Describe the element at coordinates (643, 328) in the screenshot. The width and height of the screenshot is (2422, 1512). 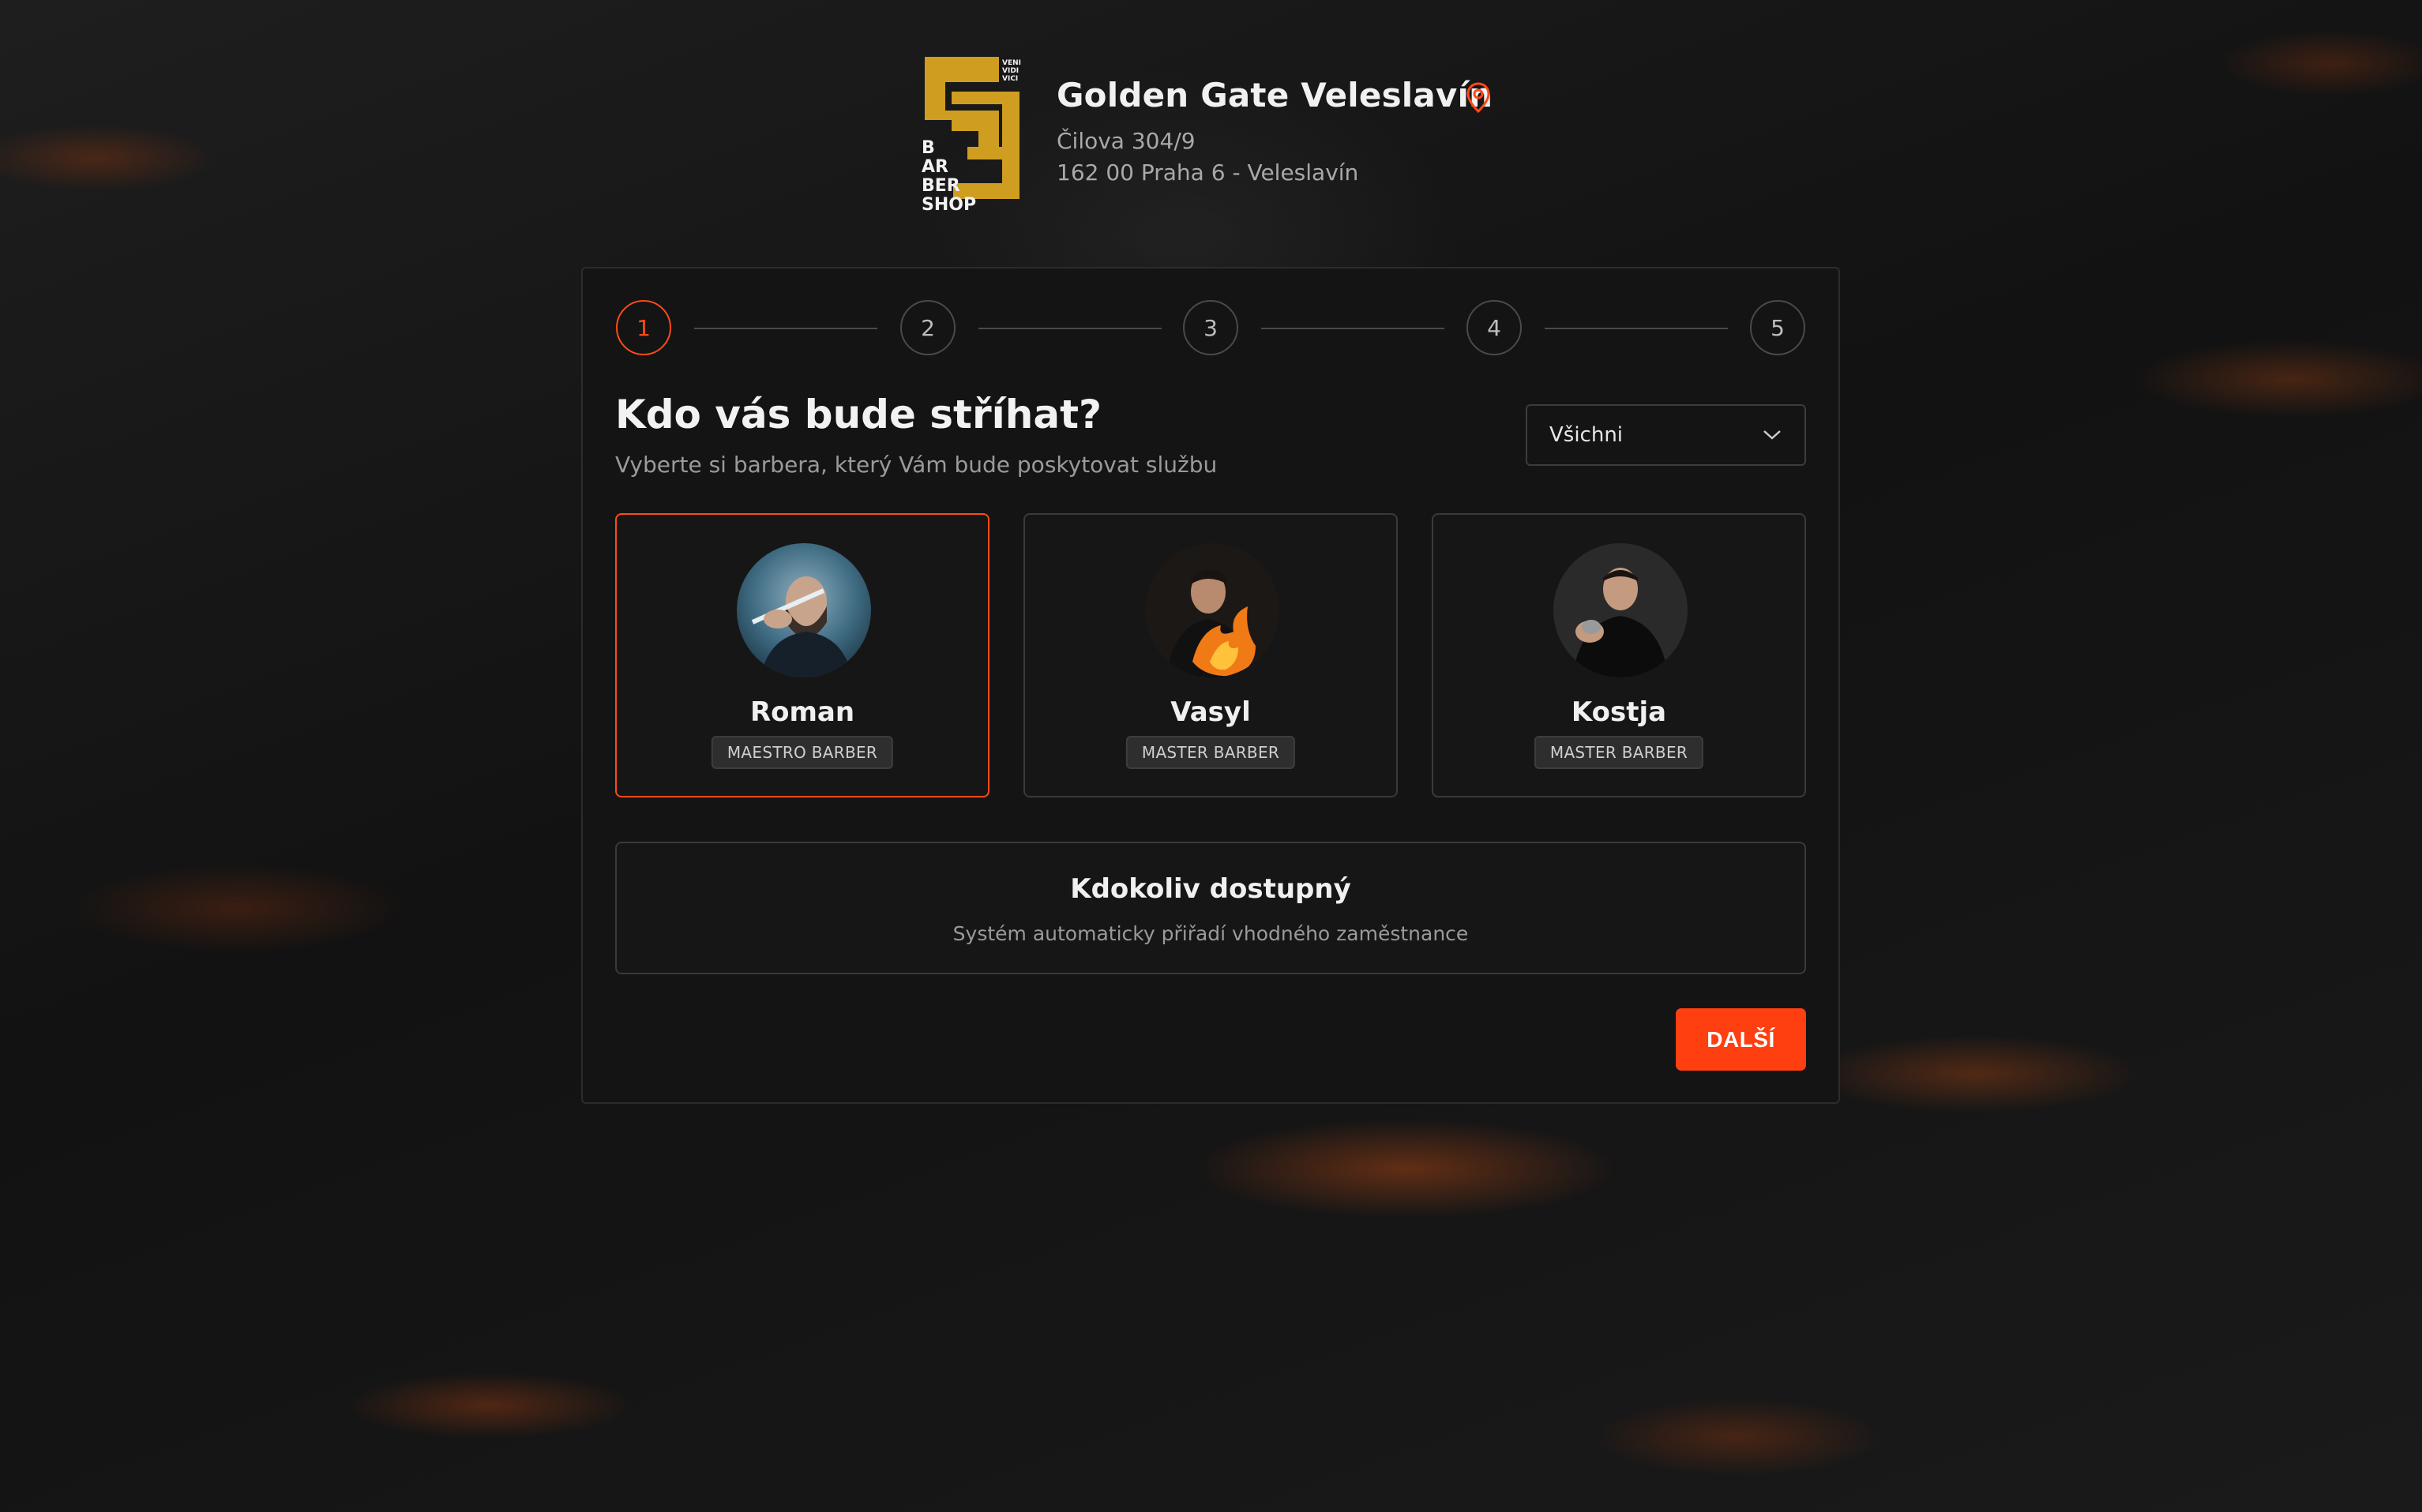
I see `step-1: 1` at that location.